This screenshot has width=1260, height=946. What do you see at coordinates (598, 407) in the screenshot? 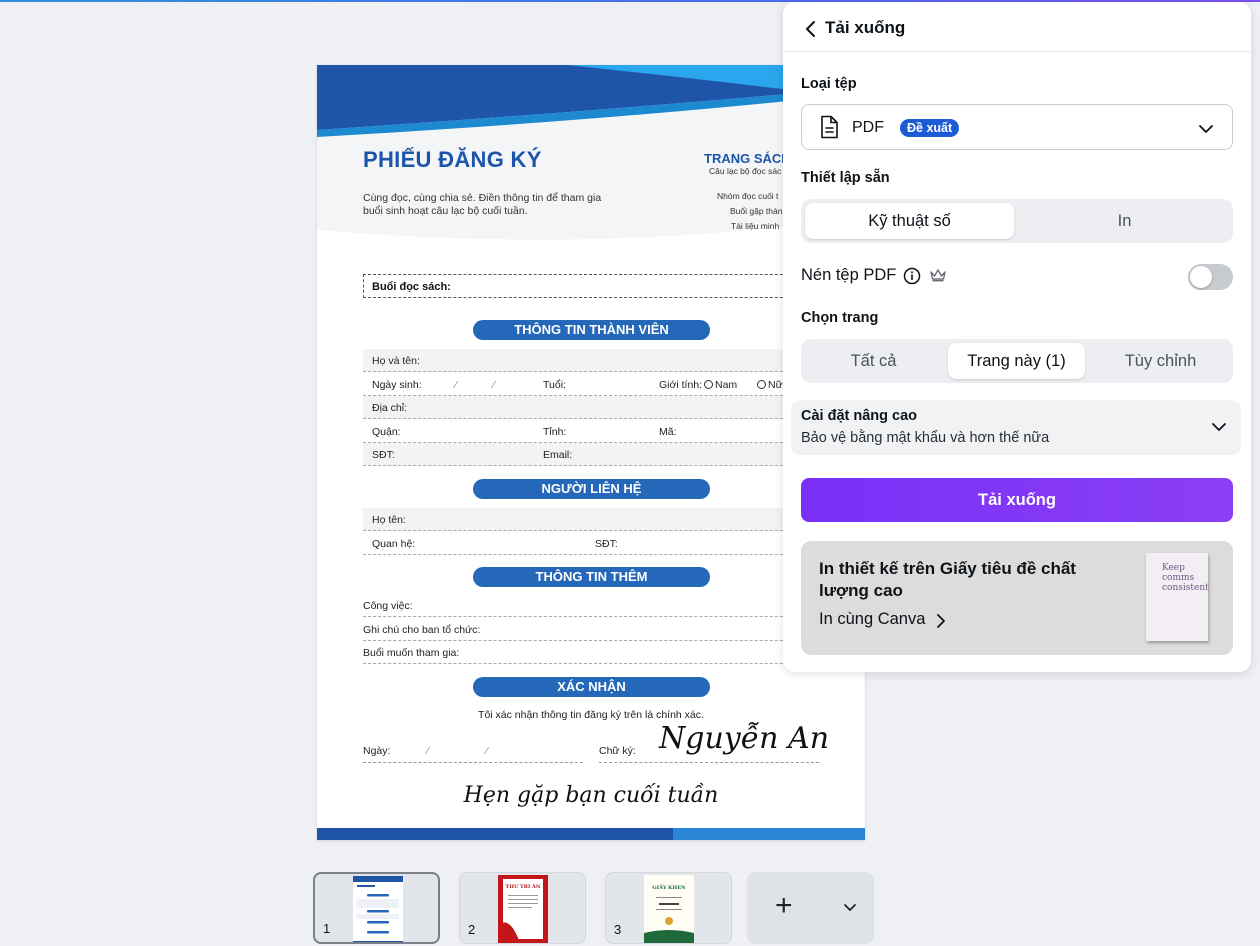
I see `form-row: Địa chỉ:` at bounding box center [598, 407].